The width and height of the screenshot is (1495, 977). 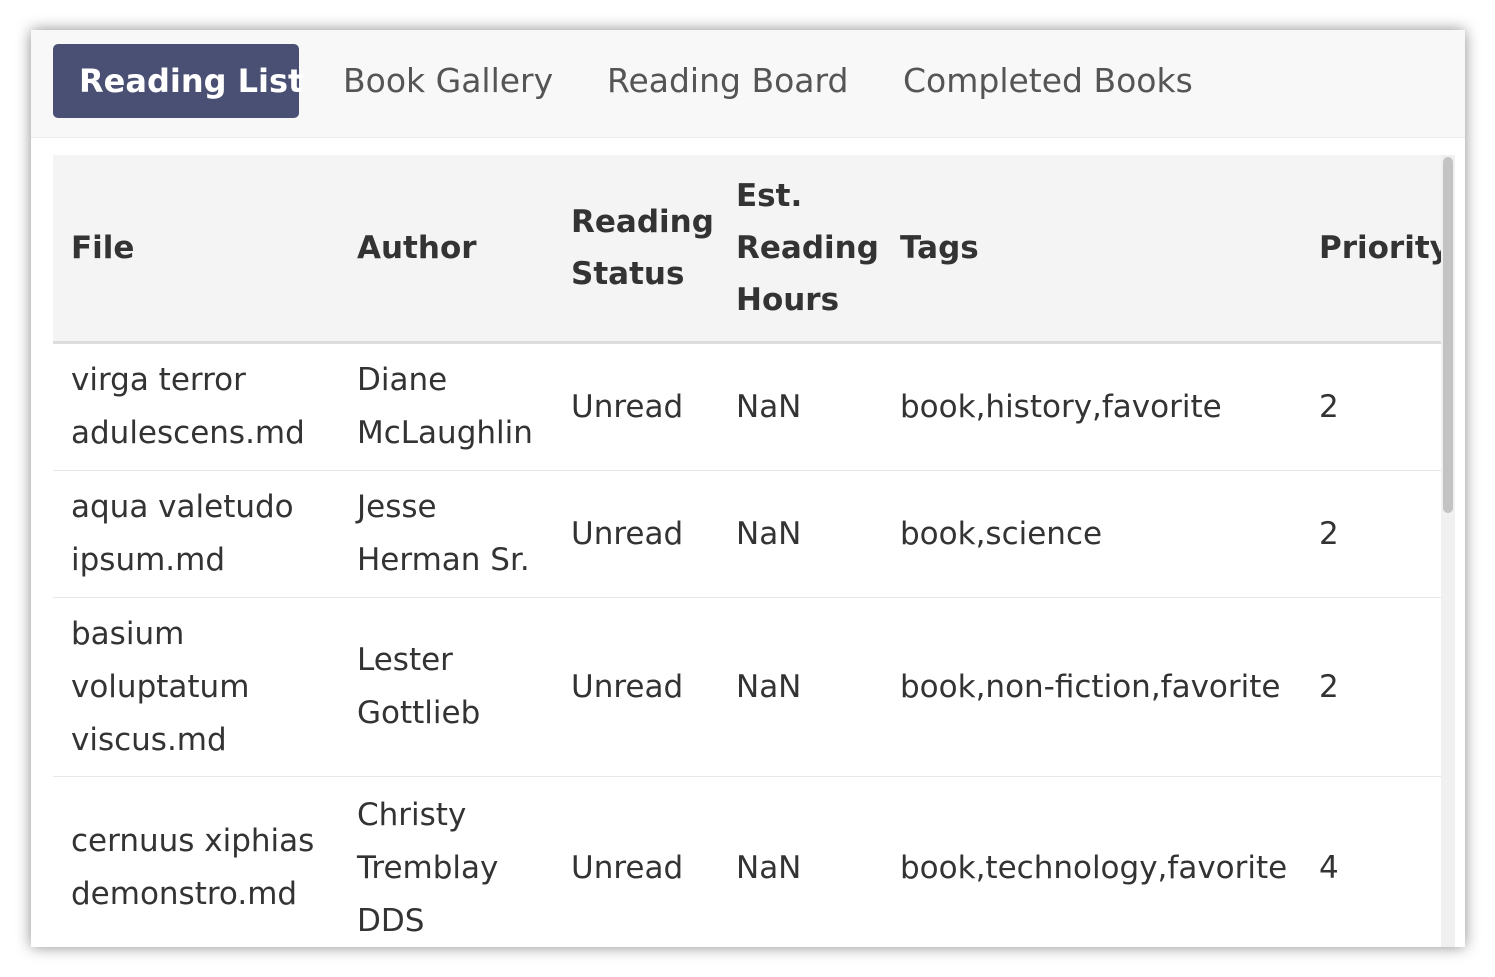 What do you see at coordinates (807, 248) in the screenshot?
I see `header-est-reading-hours: Est. Reading Hours` at bounding box center [807, 248].